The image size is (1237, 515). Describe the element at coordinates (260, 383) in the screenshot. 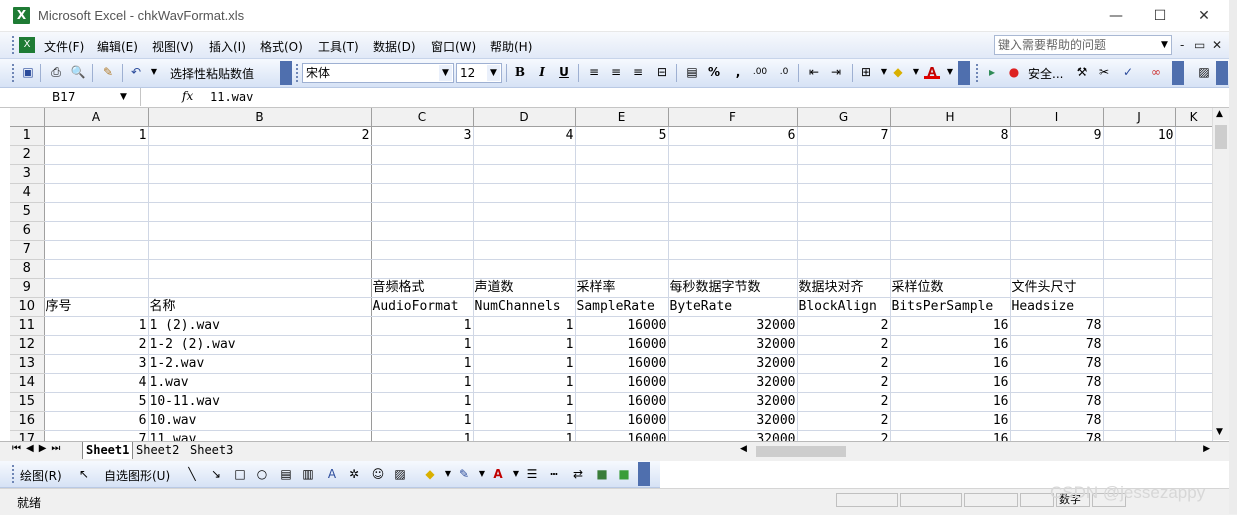

I see `cell: 1.wav` at that location.